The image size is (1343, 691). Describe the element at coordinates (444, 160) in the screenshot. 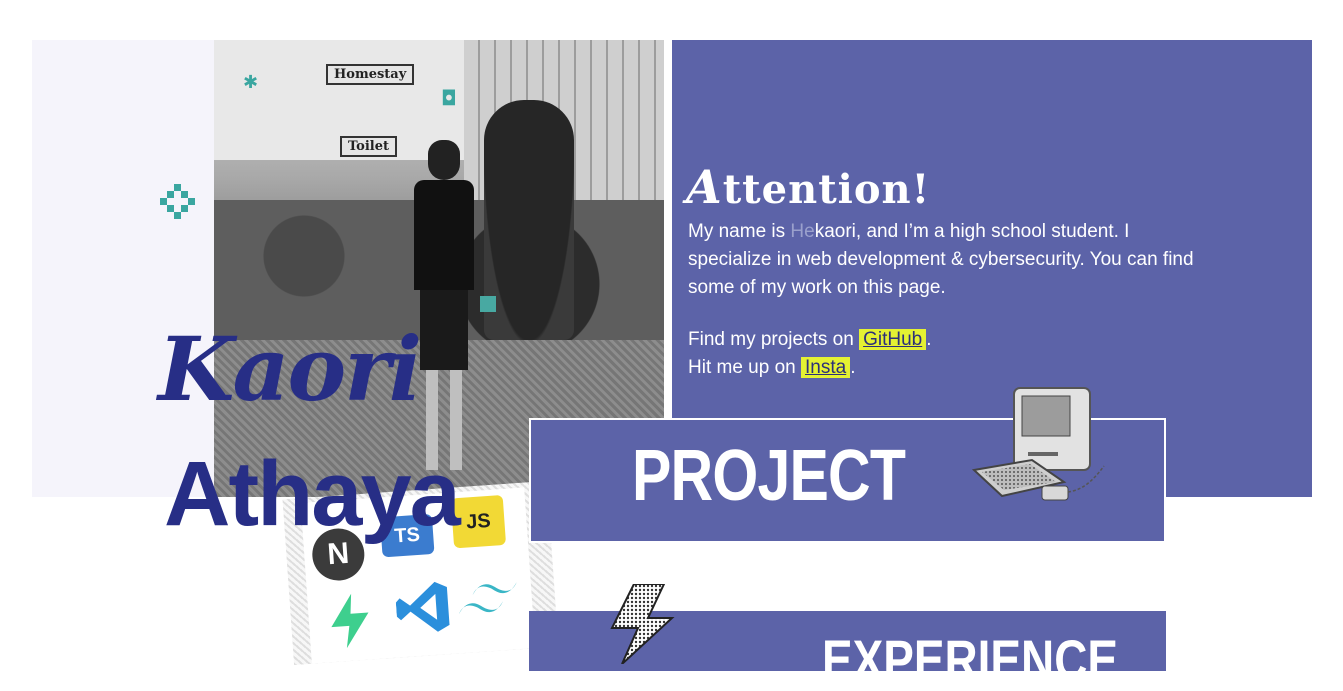

I see `person-head` at that location.